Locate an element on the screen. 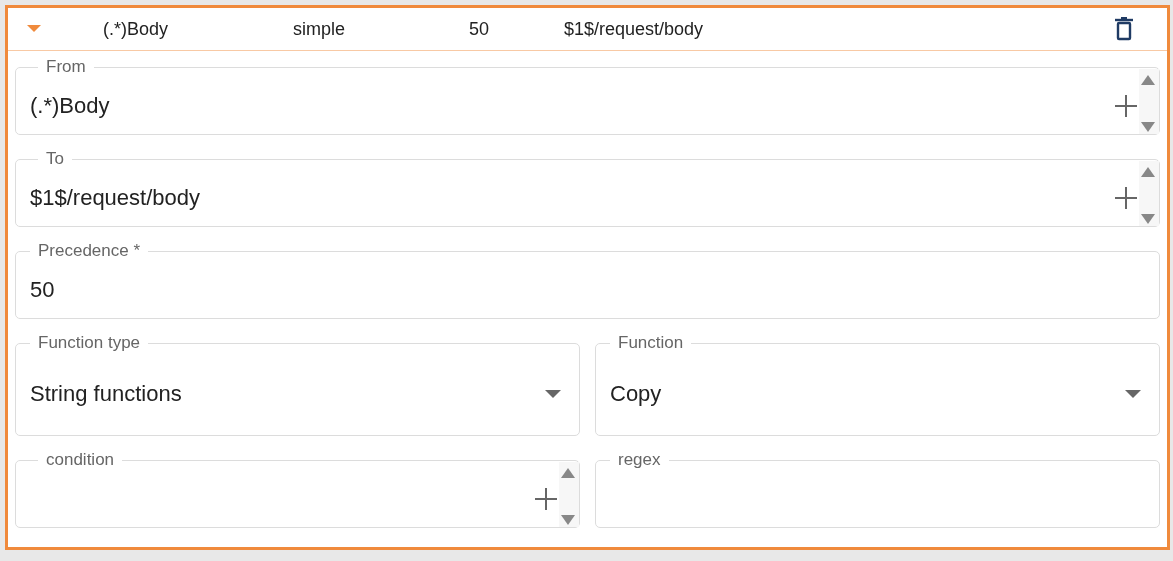  field-label: condition is located at coordinates (80, 460).